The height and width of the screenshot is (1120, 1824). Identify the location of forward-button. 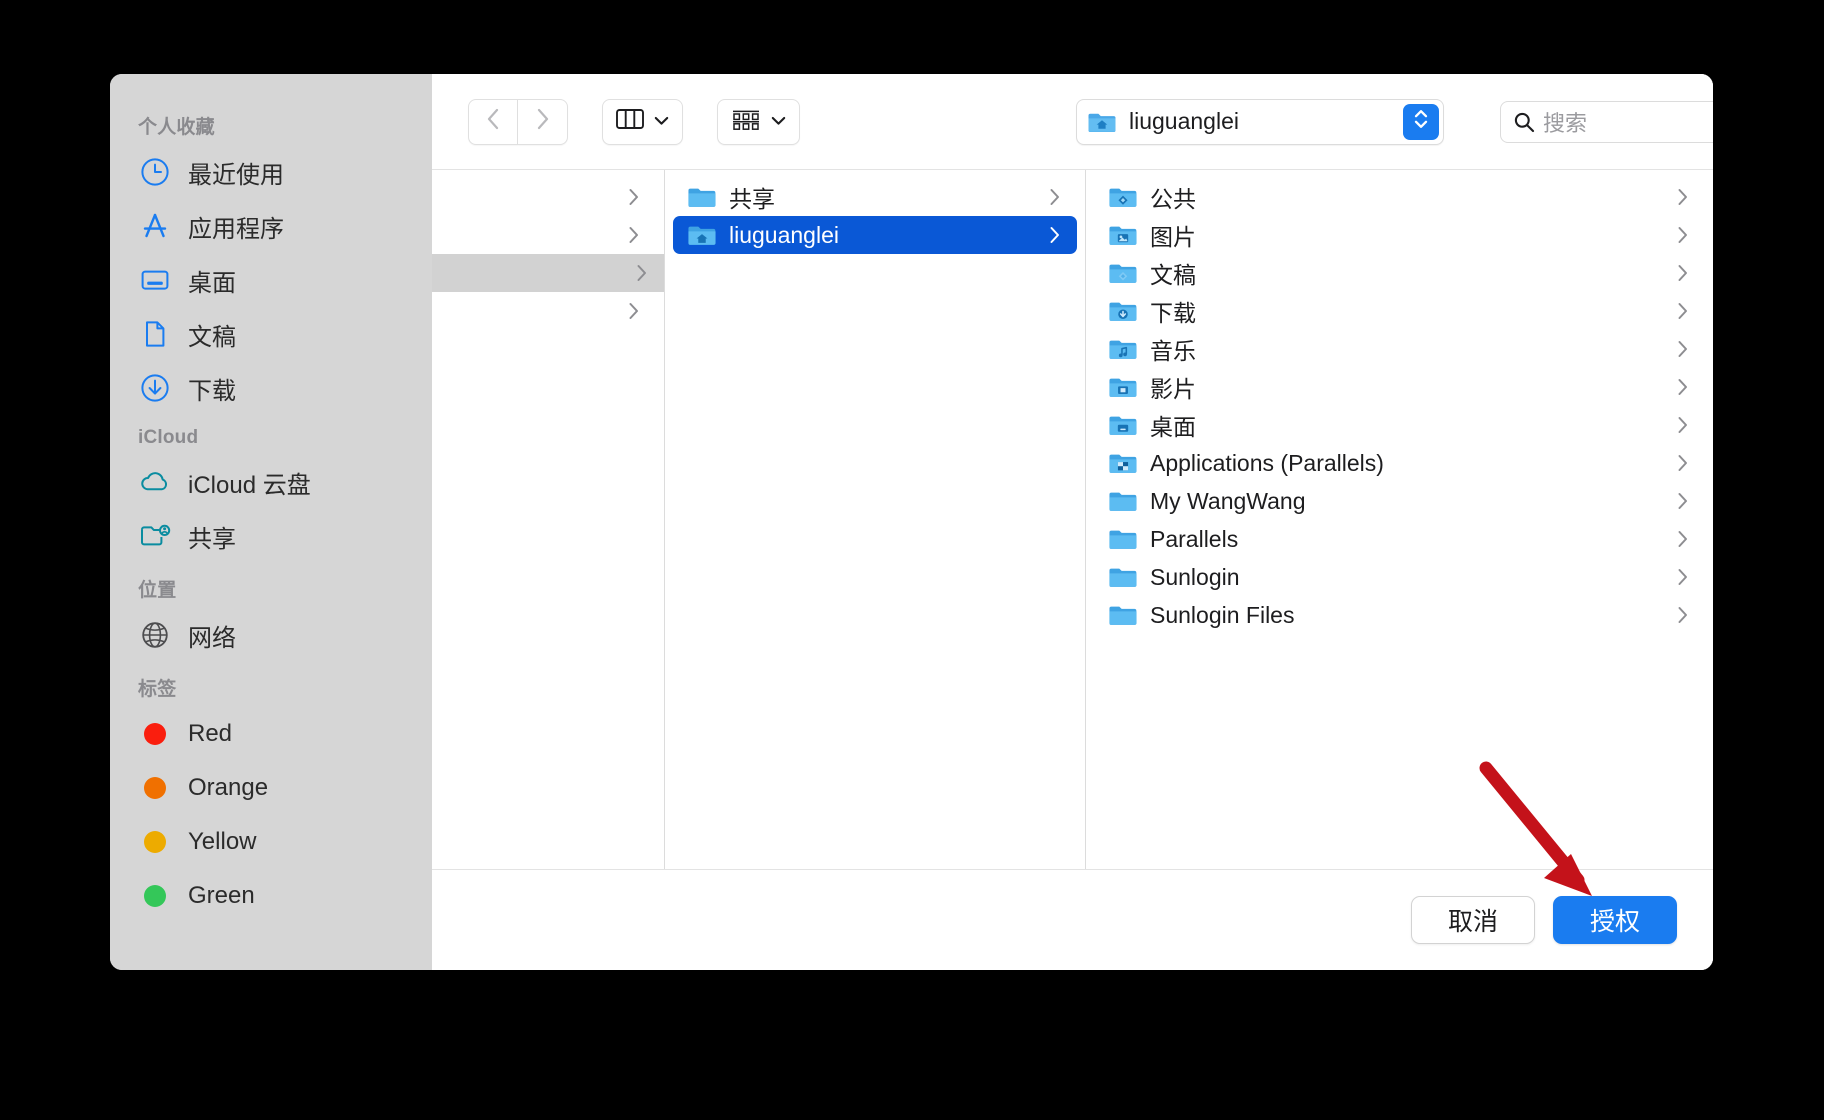
(543, 121).